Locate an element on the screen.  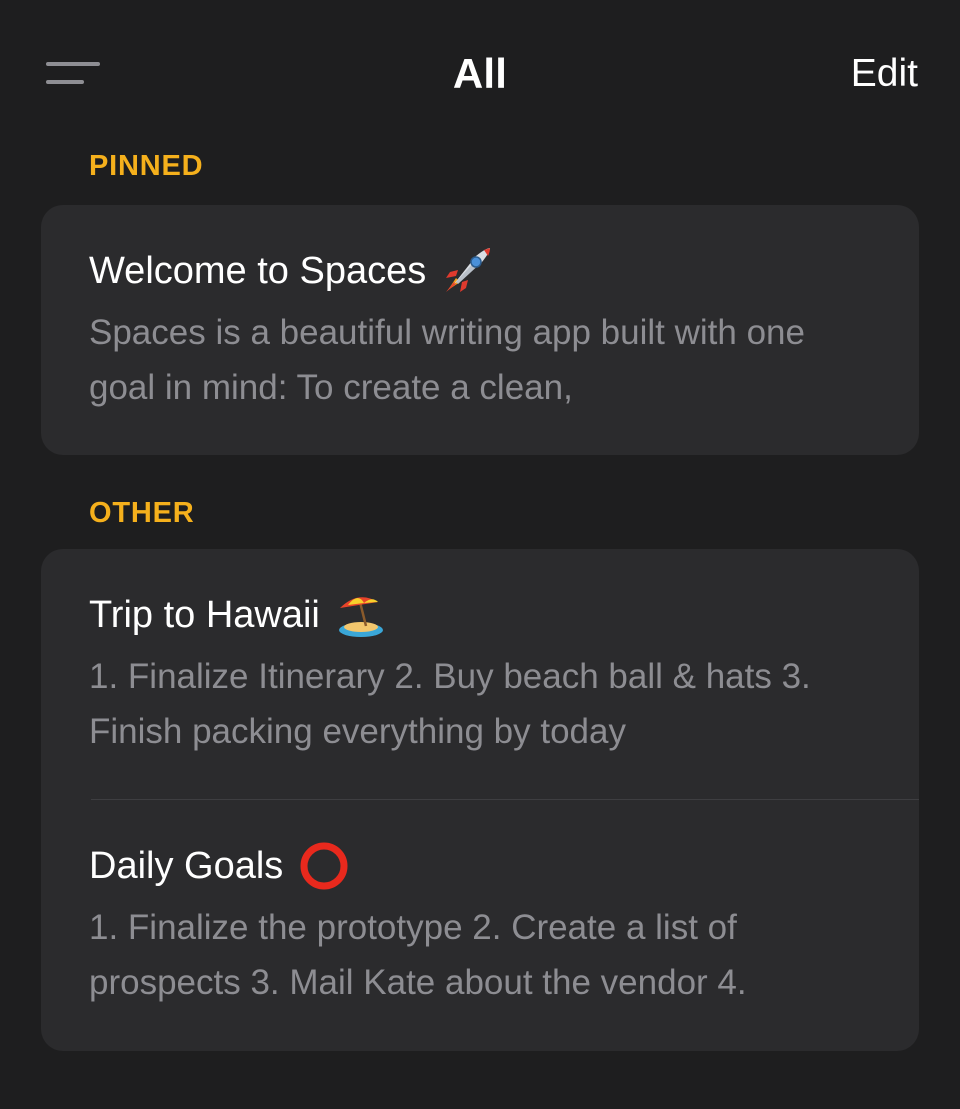
note-title-row: Daily Goals is located at coordinates (480, 866).